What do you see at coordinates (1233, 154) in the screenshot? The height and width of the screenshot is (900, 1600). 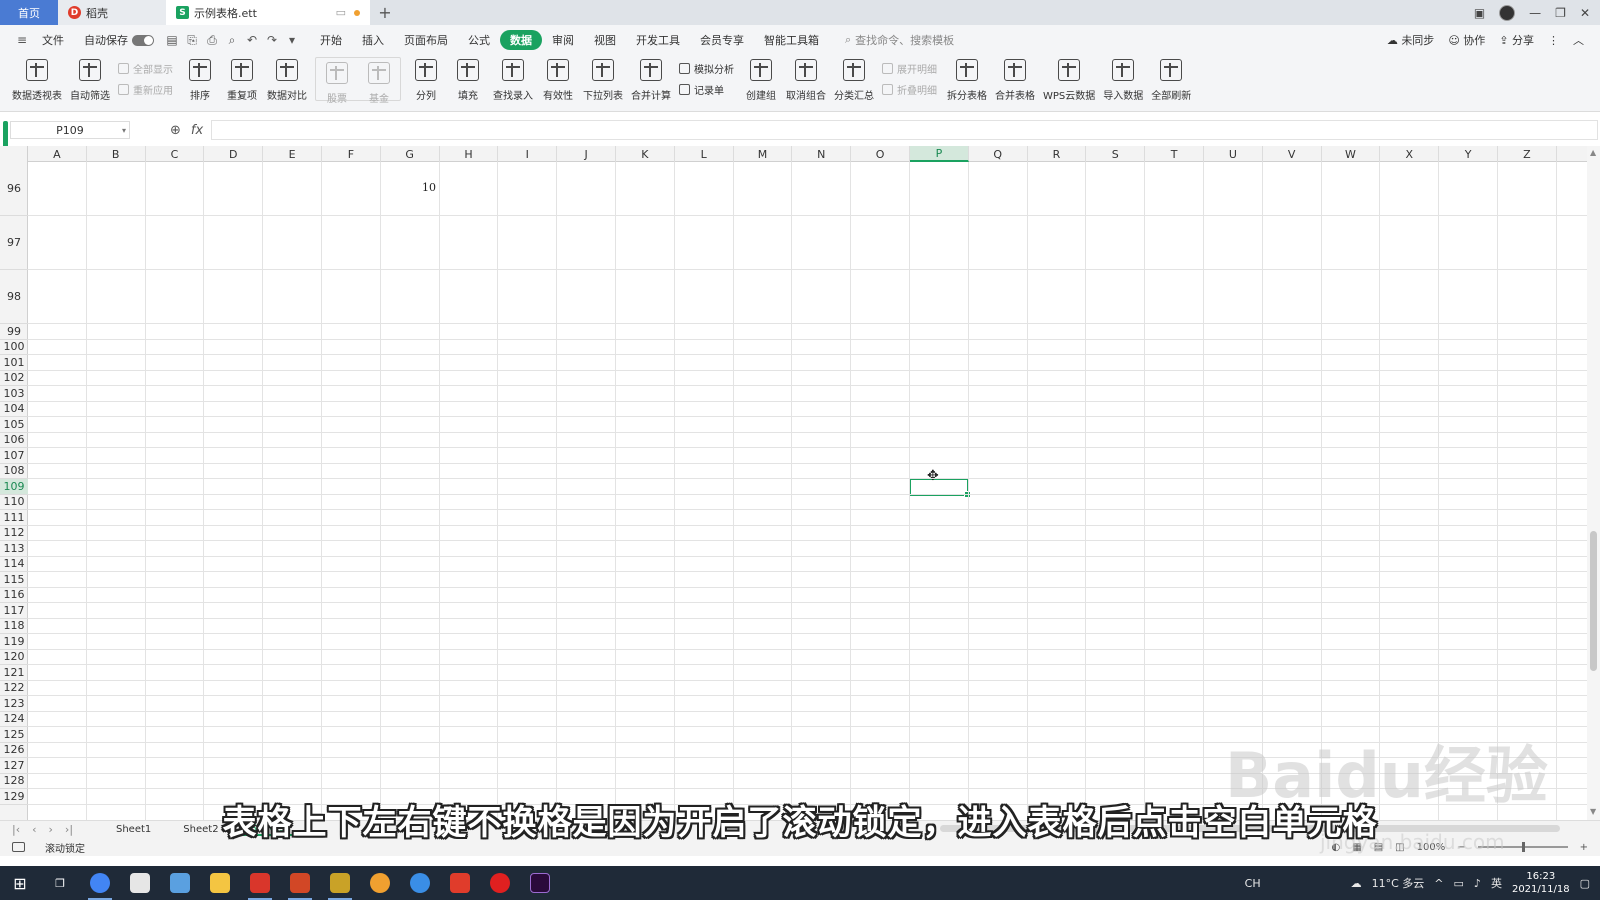 I see `column-header-u: U` at bounding box center [1233, 154].